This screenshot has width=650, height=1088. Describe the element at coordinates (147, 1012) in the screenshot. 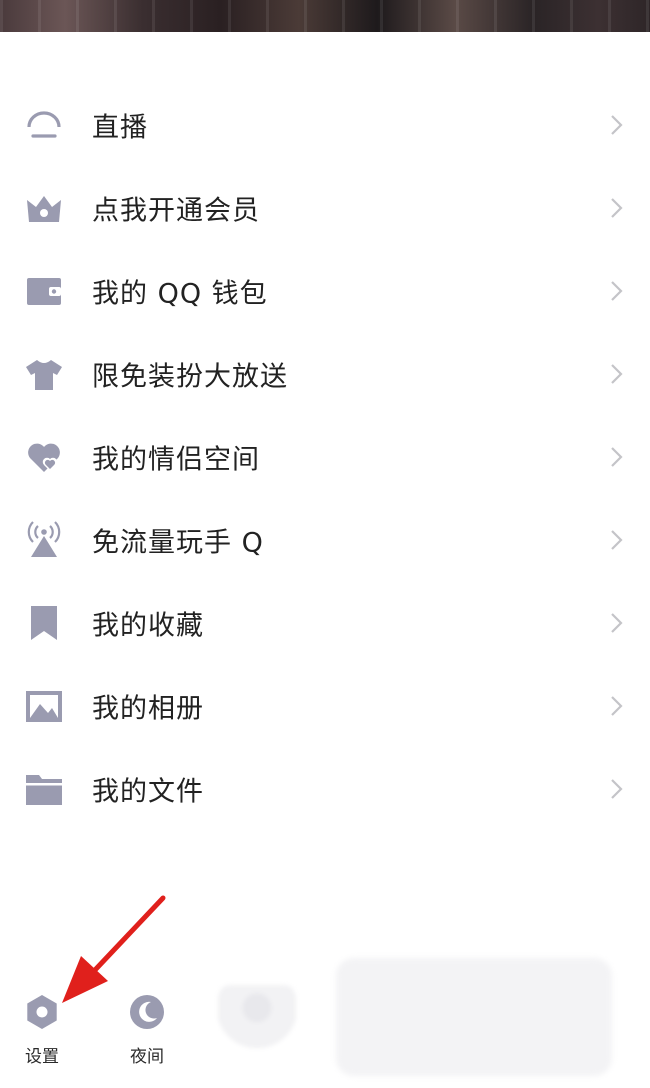

I see `moon-icon` at that location.